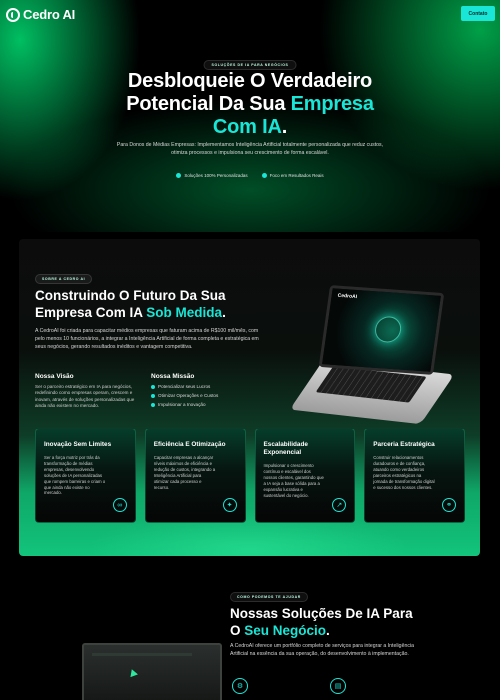 The width and height of the screenshot is (500, 700). I want to click on mission-title: Nossa Missão, so click(173, 376).